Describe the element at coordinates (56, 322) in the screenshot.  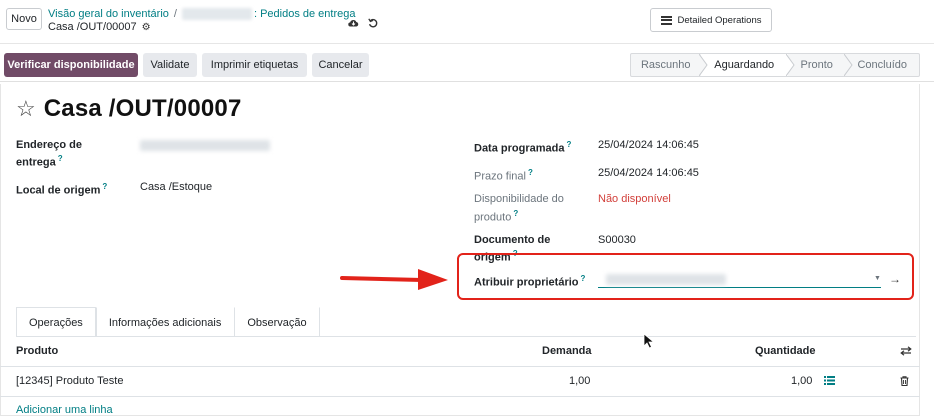
I see `tab-operations: Operações` at that location.